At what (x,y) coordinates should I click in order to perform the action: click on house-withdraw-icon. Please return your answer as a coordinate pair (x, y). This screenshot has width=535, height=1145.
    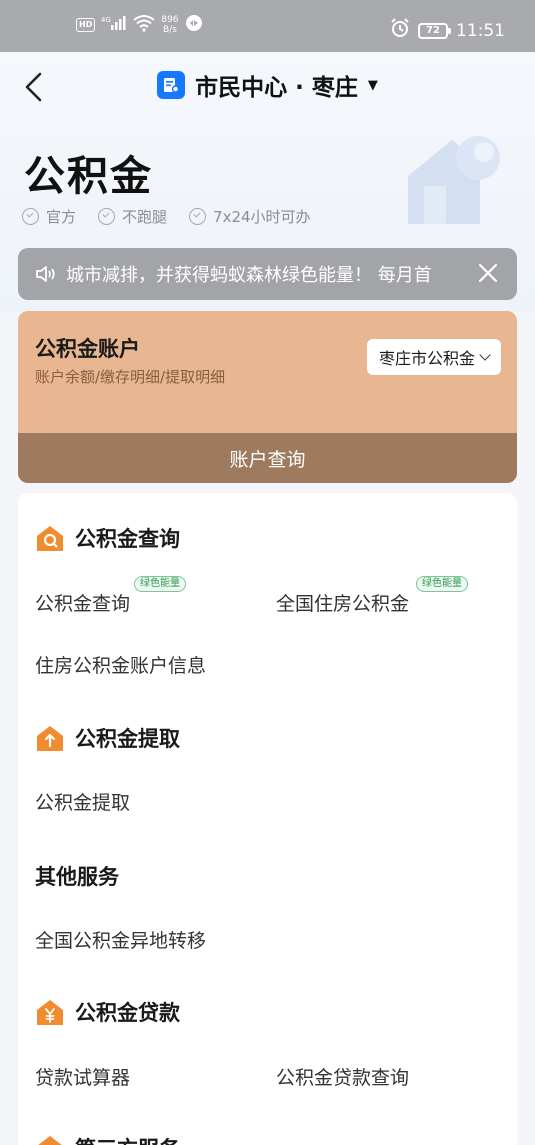
    Looking at the image, I should click on (50, 738).